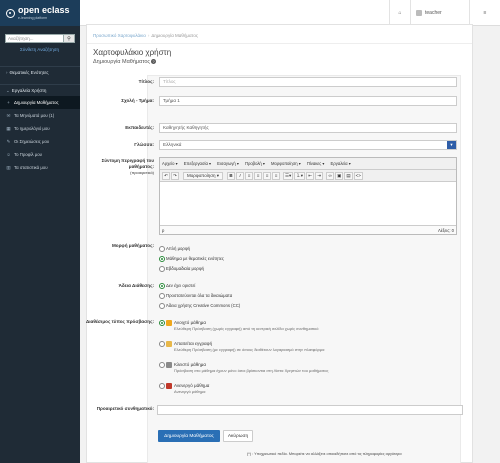 Image resolution: width=500 pixels, height=463 pixels. Describe the element at coordinates (132, 52) in the screenshot. I see `page-title: Χαρτοφυλάκιο χρήστη` at that location.